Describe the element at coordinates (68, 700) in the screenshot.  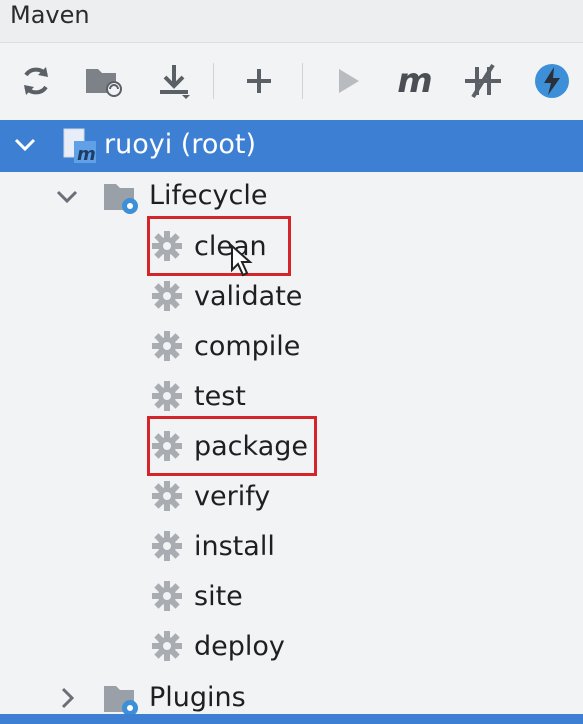
I see `chevron-right-icon` at that location.